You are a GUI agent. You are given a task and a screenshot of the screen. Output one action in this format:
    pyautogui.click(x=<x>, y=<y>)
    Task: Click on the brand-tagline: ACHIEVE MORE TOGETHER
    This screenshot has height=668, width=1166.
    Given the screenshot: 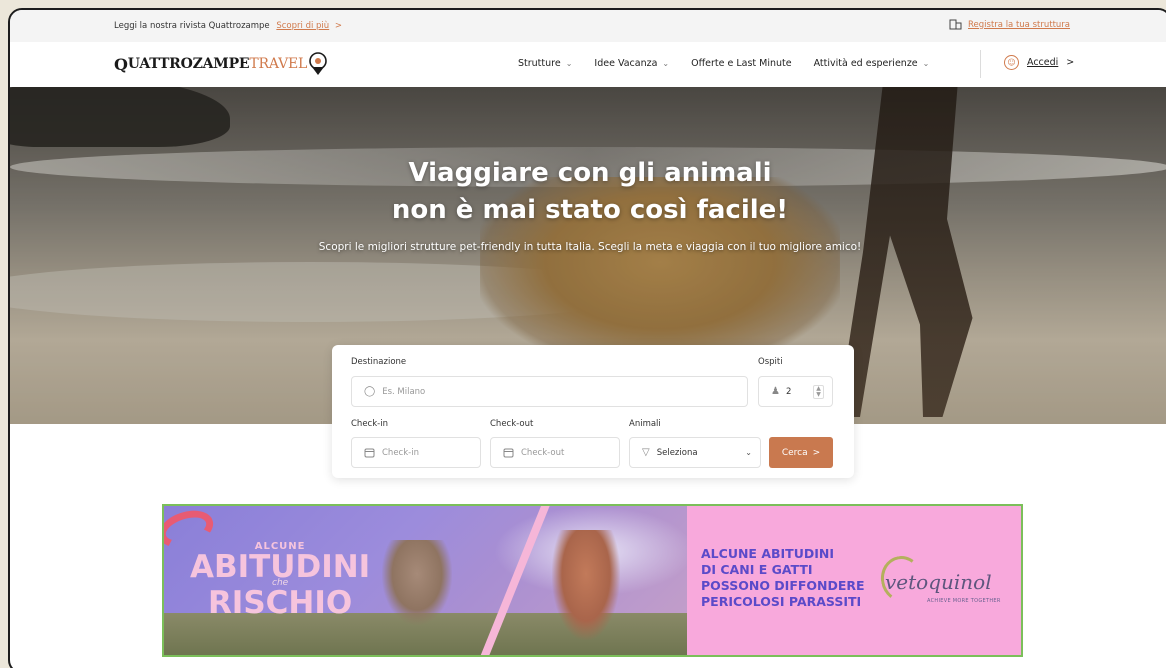 What is the action you would take?
    pyautogui.click(x=964, y=601)
    